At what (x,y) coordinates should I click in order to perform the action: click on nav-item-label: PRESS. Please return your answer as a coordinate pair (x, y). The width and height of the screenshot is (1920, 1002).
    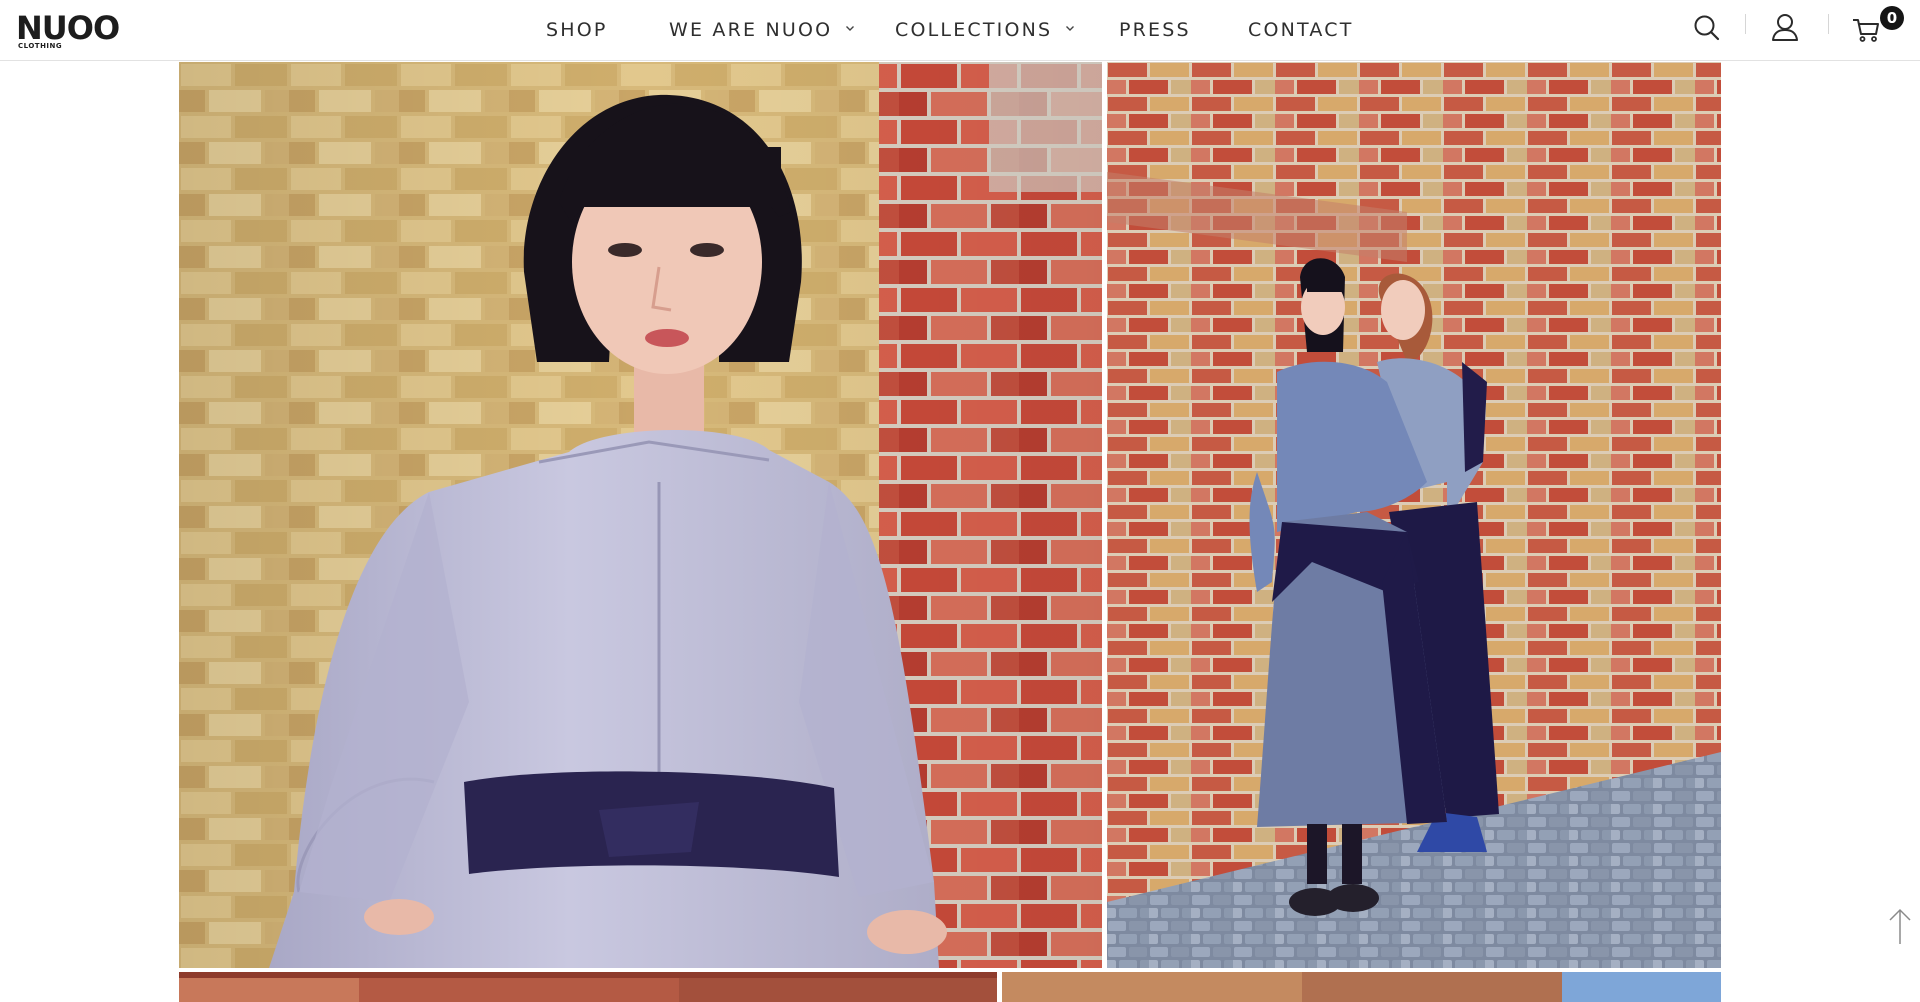
    Looking at the image, I should click on (1155, 30).